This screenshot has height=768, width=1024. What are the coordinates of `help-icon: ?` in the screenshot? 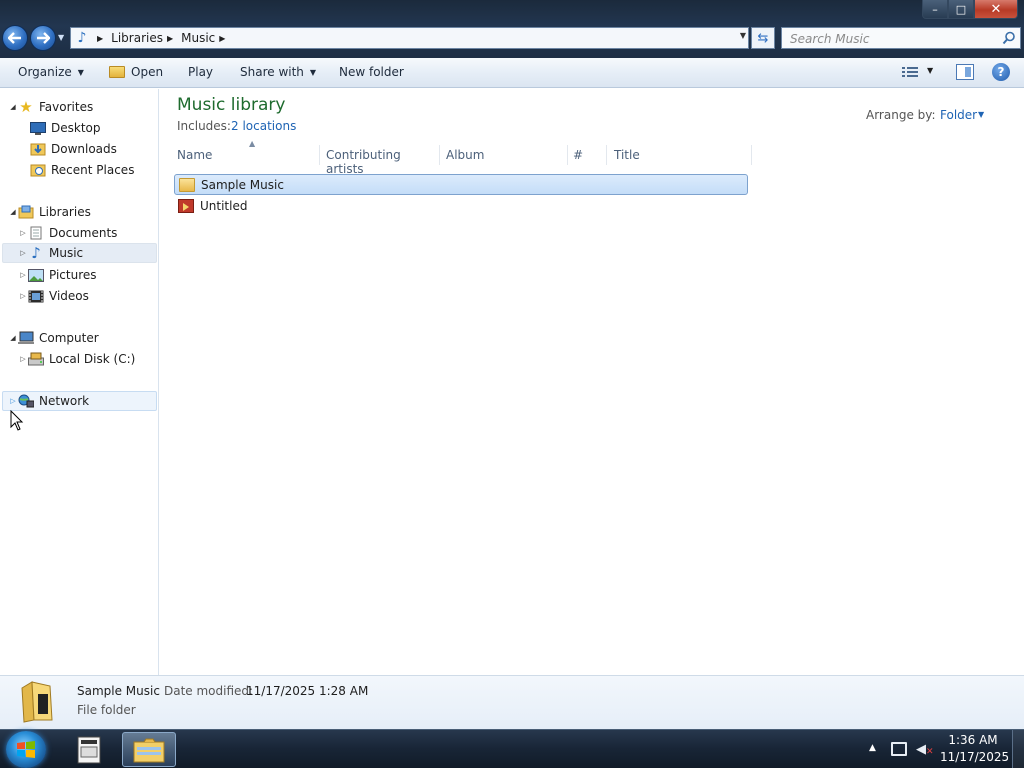 It's located at (1001, 72).